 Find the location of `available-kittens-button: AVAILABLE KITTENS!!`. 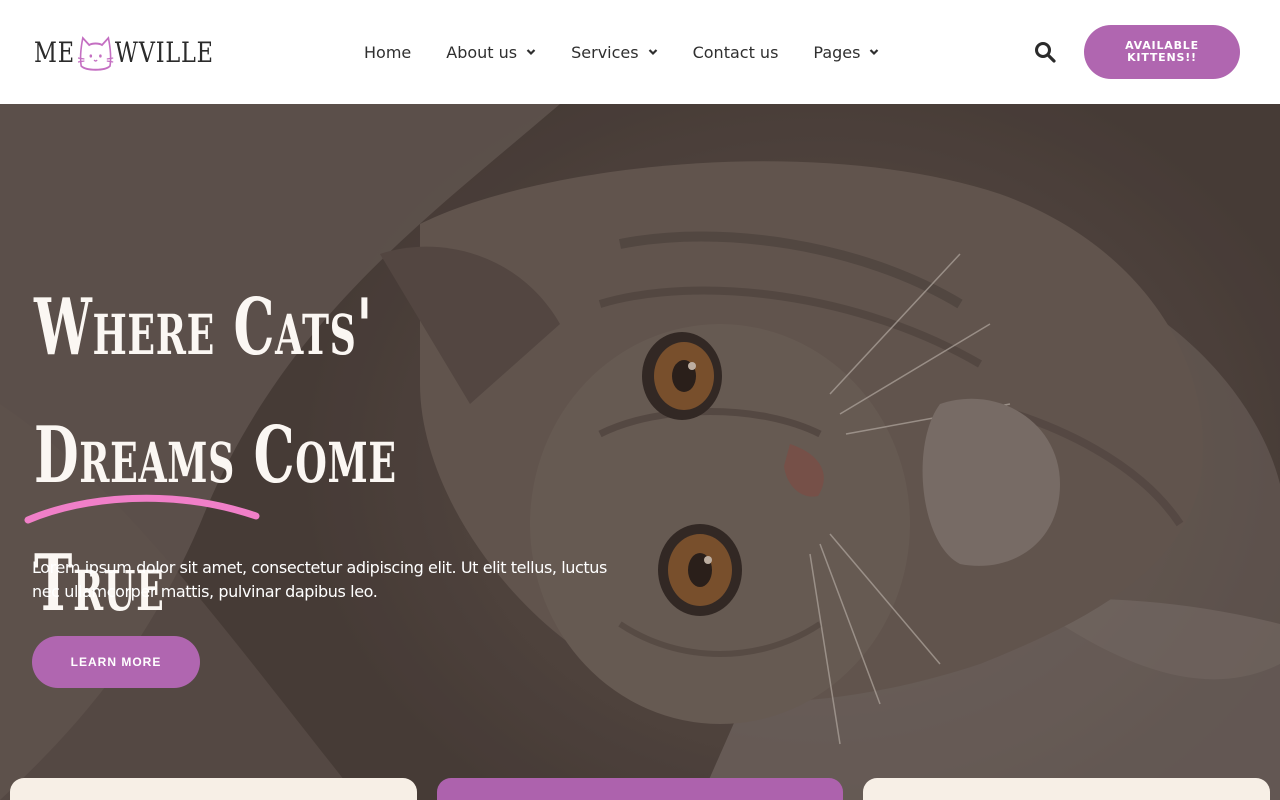

available-kittens-button: AVAILABLE KITTENS!! is located at coordinates (1162, 52).